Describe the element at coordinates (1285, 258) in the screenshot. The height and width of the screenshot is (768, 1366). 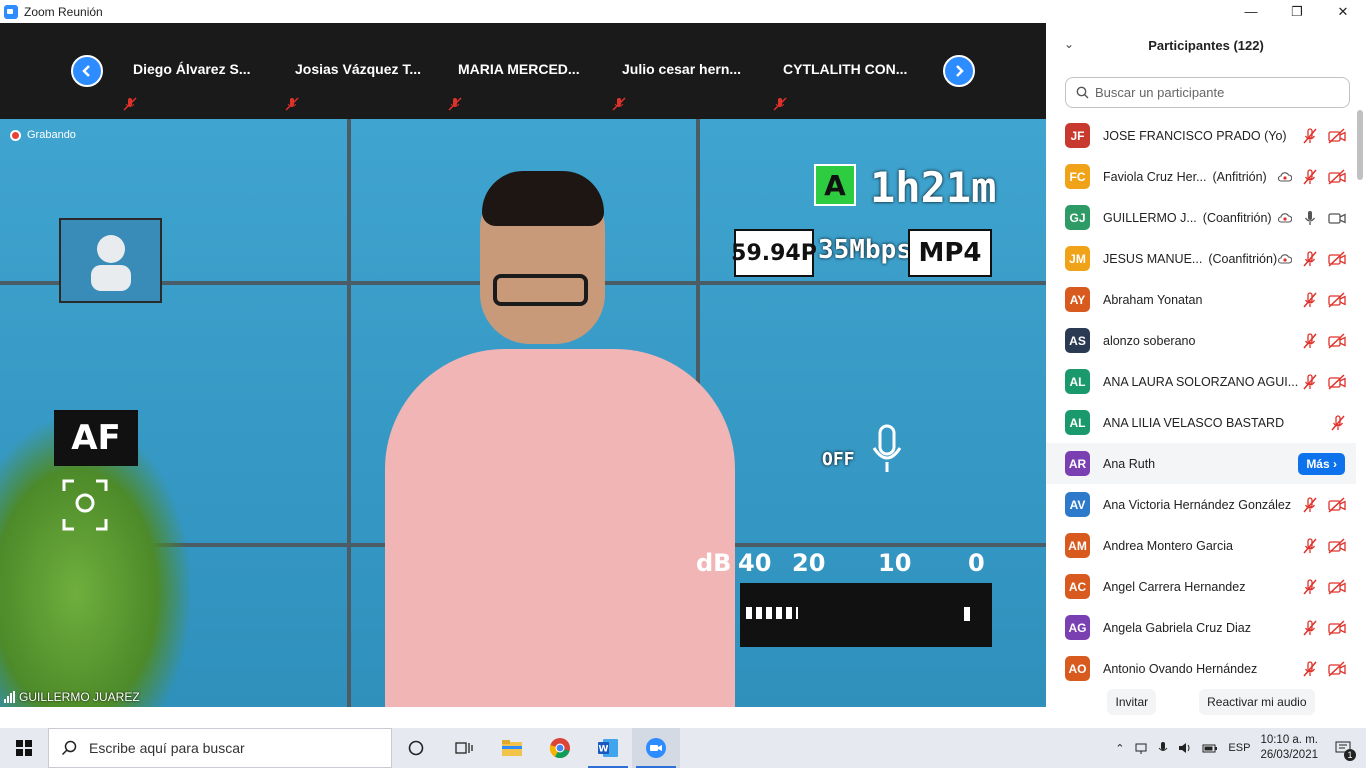
I see `recording-icon` at that location.